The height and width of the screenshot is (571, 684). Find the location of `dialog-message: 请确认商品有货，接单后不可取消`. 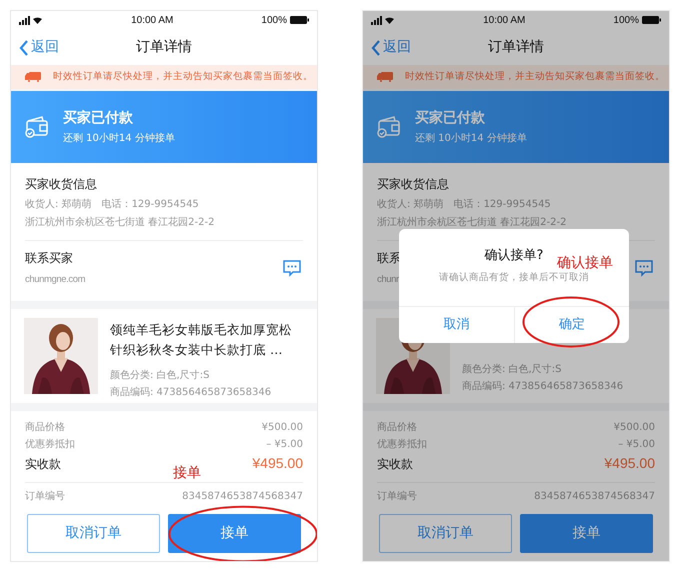

dialog-message: 请确认商品有货，接单后不可取消 is located at coordinates (514, 277).